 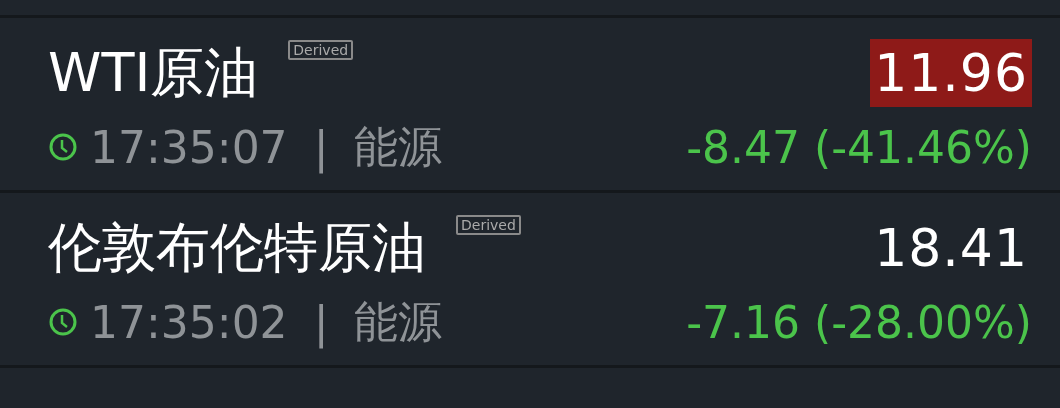 What do you see at coordinates (153, 73) in the screenshot?
I see `quote-name: WTI原油` at bounding box center [153, 73].